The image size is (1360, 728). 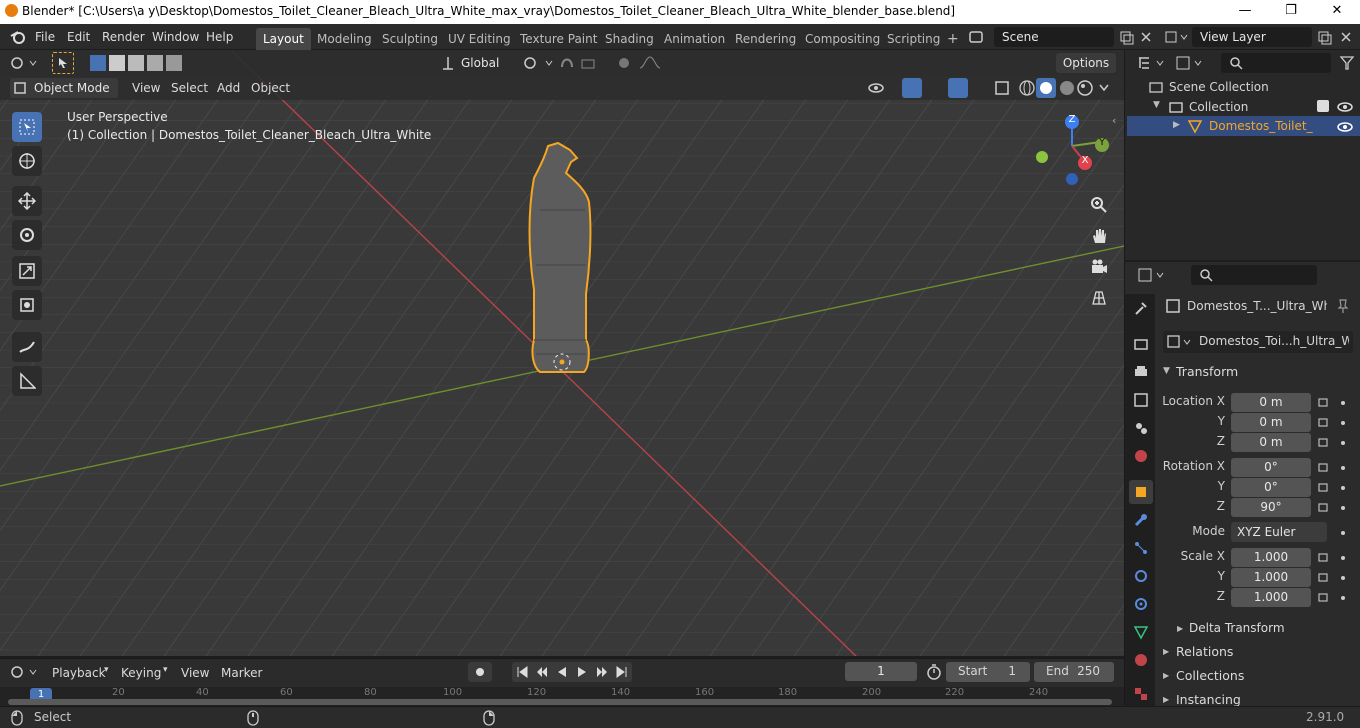 What do you see at coordinates (165, 670) in the screenshot?
I see `keying-dropdown-icon: ▾` at bounding box center [165, 670].